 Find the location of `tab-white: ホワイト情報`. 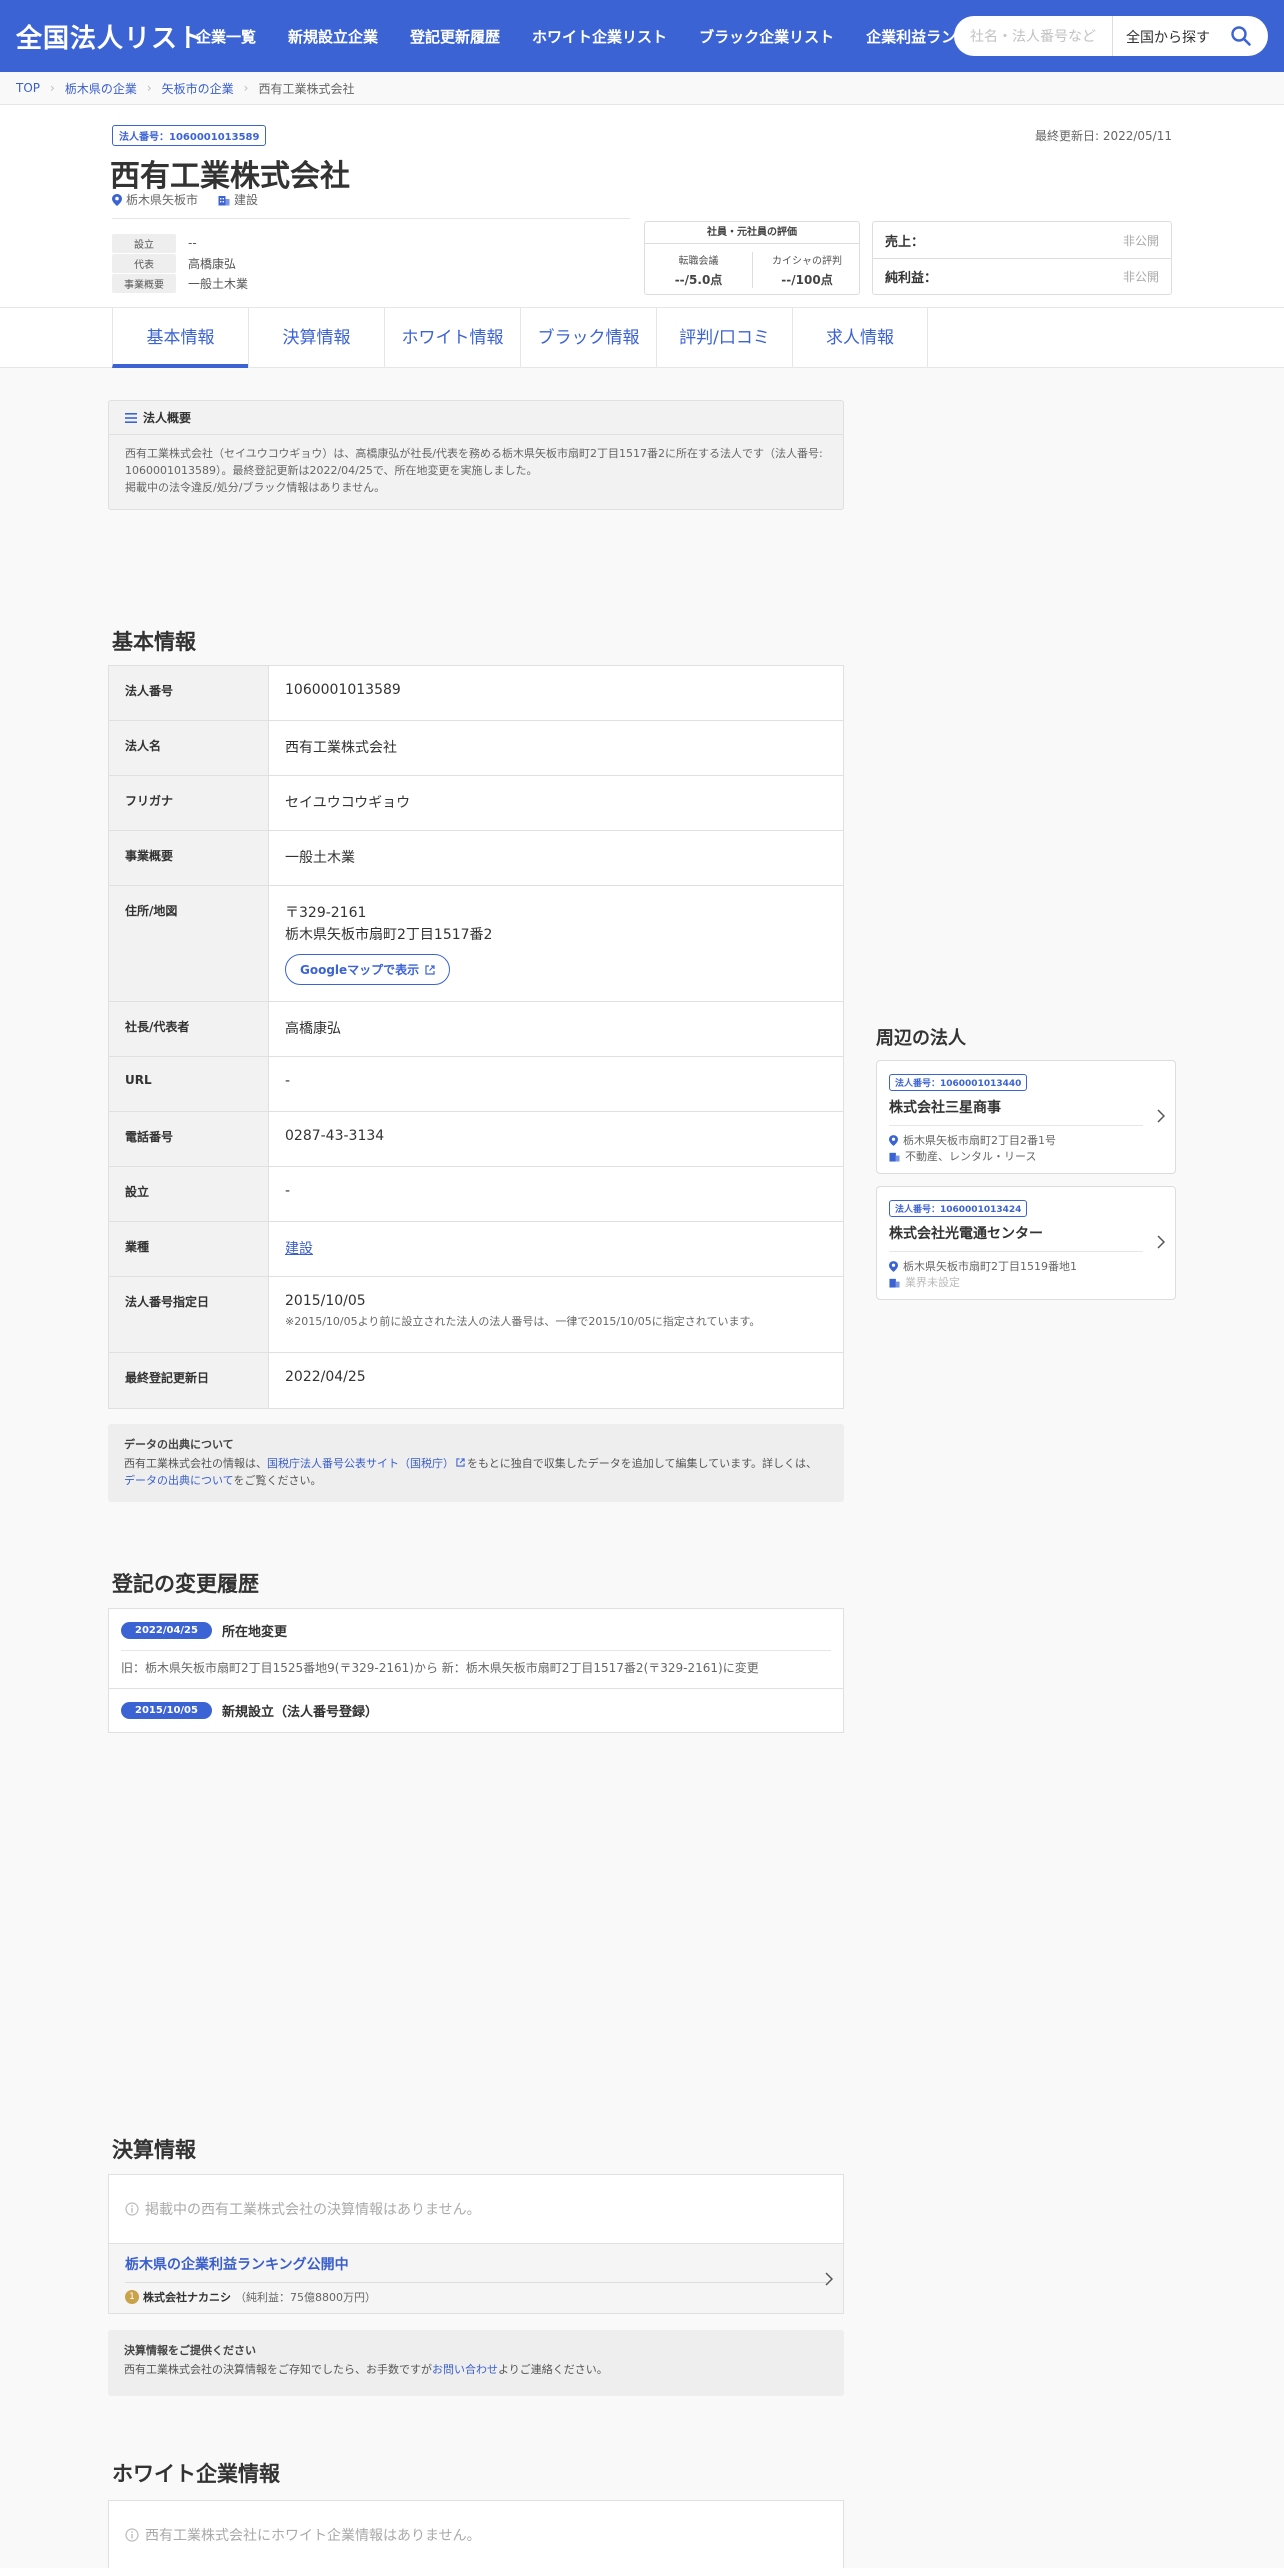

tab-white: ホワイト情報 is located at coordinates (452, 338).